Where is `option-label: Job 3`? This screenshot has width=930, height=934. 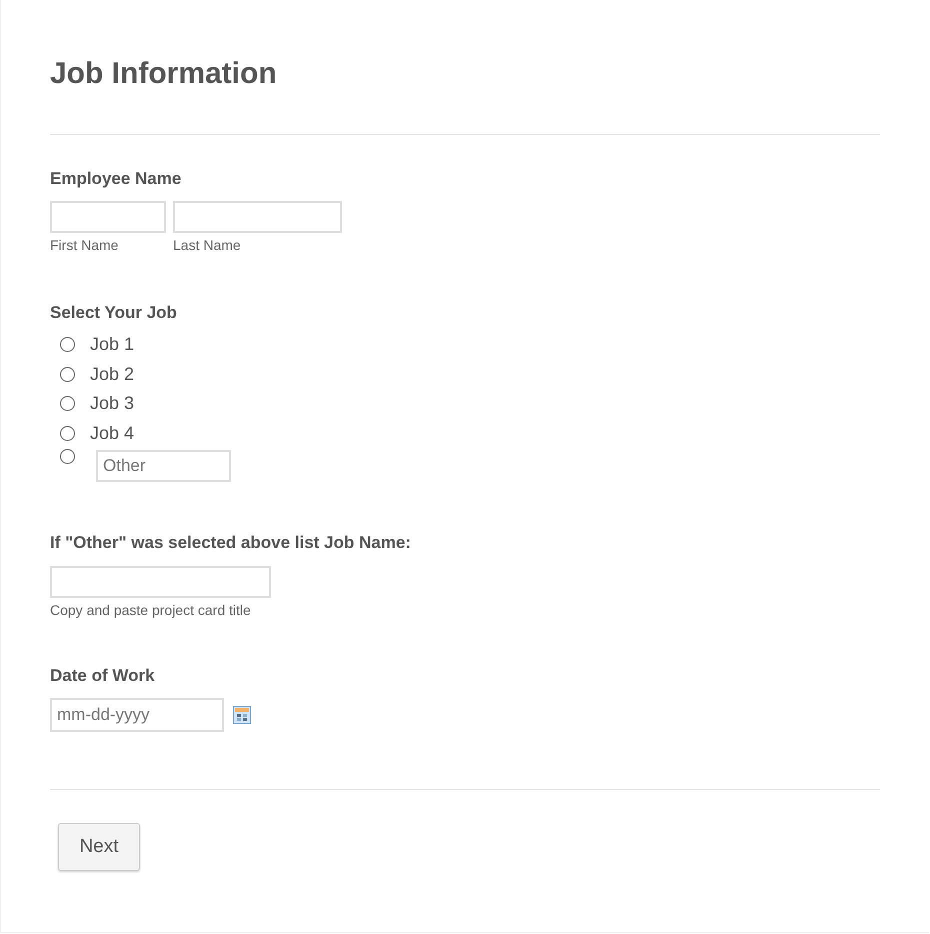
option-label: Job 3 is located at coordinates (112, 403).